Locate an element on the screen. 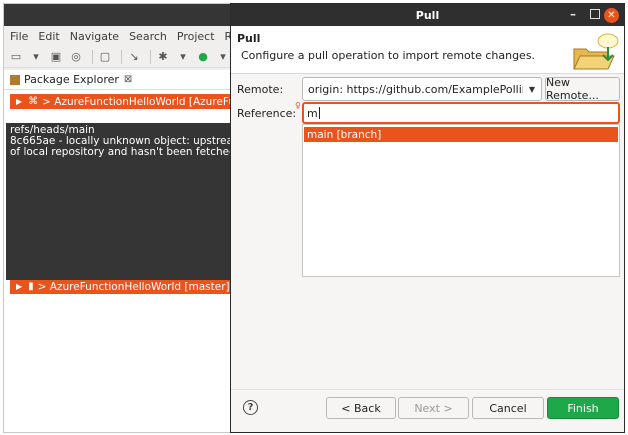 Image resolution: width=628 pixels, height=435 pixels. proposal-item: main [branch] is located at coordinates (461, 134).